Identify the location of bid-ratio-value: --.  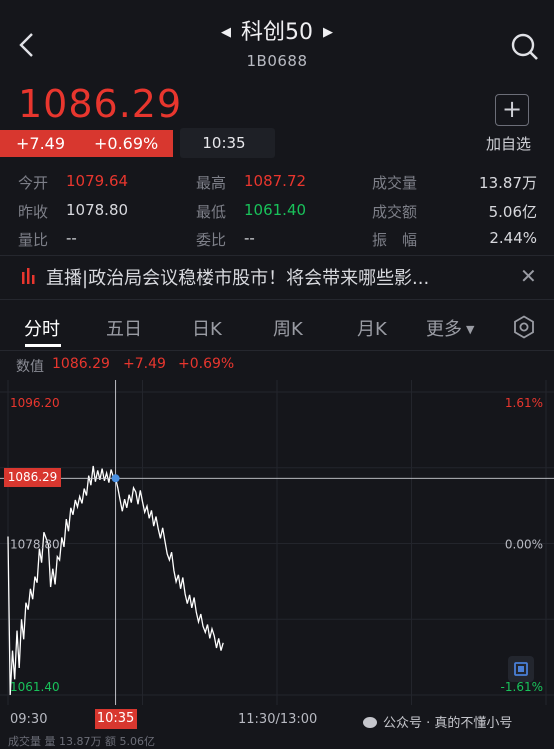
(249, 238).